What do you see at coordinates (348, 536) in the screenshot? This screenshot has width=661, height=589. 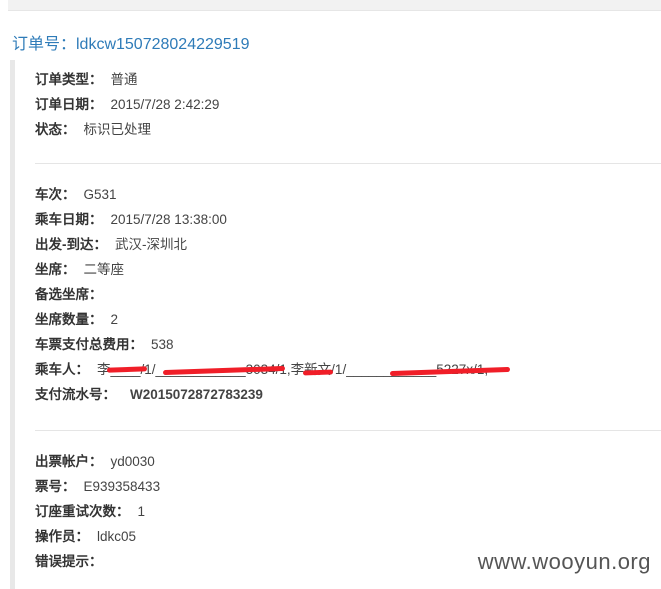 I see `operator-row: 操作员： ldkc05` at bounding box center [348, 536].